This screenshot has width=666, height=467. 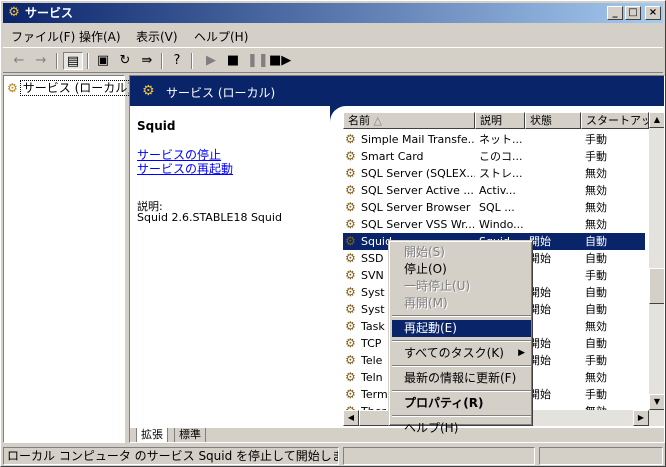 What do you see at coordinates (73, 61) in the screenshot?
I see `show-tree-icon: ▤` at bounding box center [73, 61].